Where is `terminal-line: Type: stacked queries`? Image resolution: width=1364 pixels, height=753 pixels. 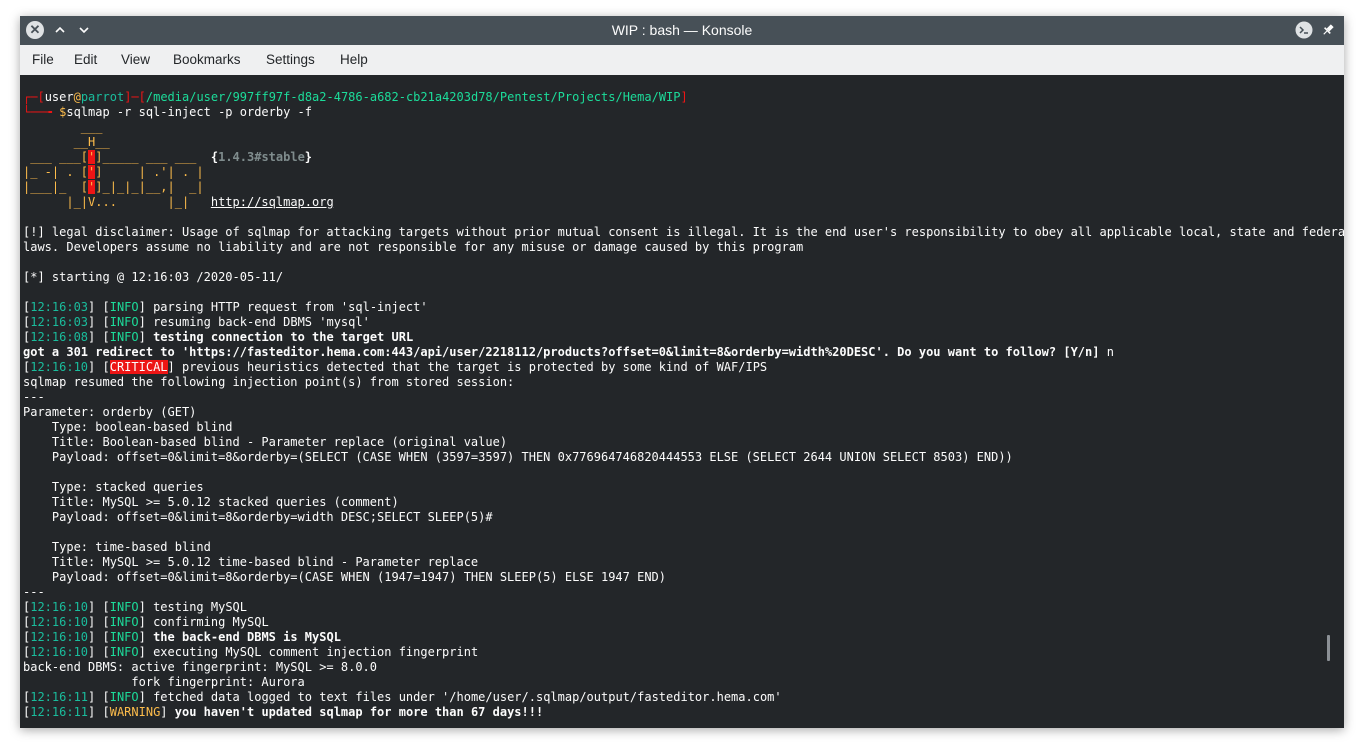 terminal-line: Type: stacked queries is located at coordinates (683, 487).